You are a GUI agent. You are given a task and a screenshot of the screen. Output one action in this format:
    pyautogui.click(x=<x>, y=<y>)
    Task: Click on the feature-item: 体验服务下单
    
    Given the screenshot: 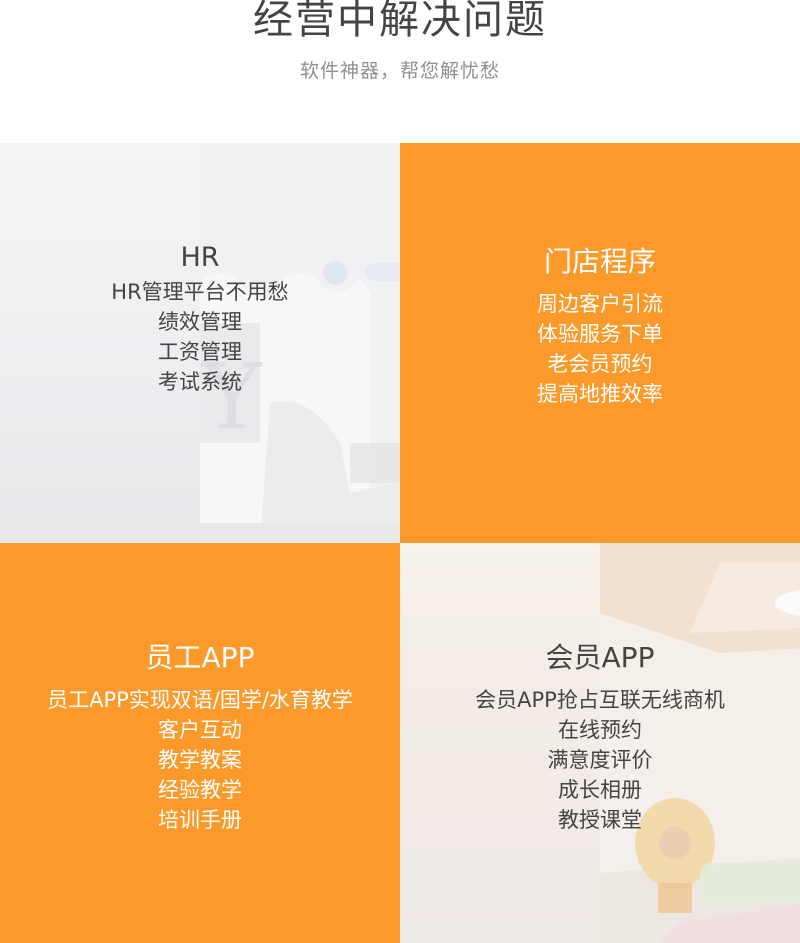 What is the action you would take?
    pyautogui.click(x=600, y=334)
    